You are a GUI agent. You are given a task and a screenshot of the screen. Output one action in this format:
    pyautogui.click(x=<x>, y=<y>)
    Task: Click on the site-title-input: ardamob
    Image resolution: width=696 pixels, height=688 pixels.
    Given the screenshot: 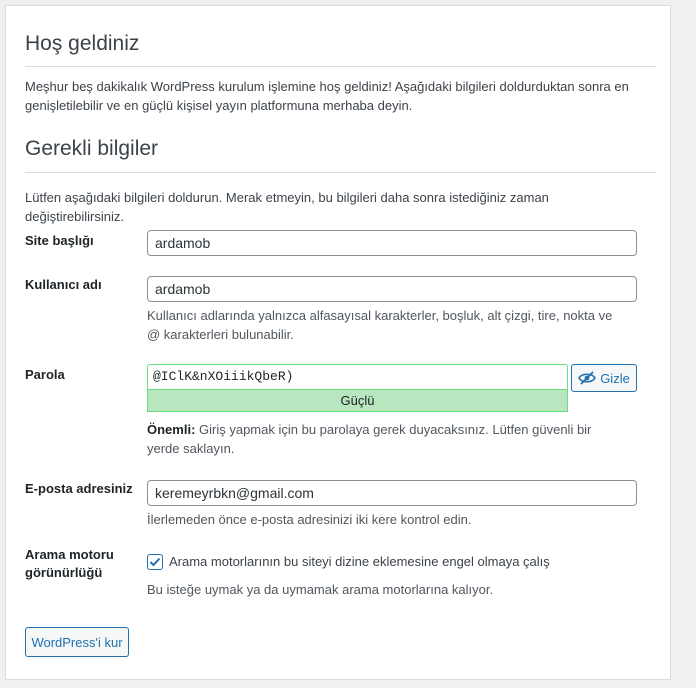 What is the action you would take?
    pyautogui.click(x=392, y=243)
    